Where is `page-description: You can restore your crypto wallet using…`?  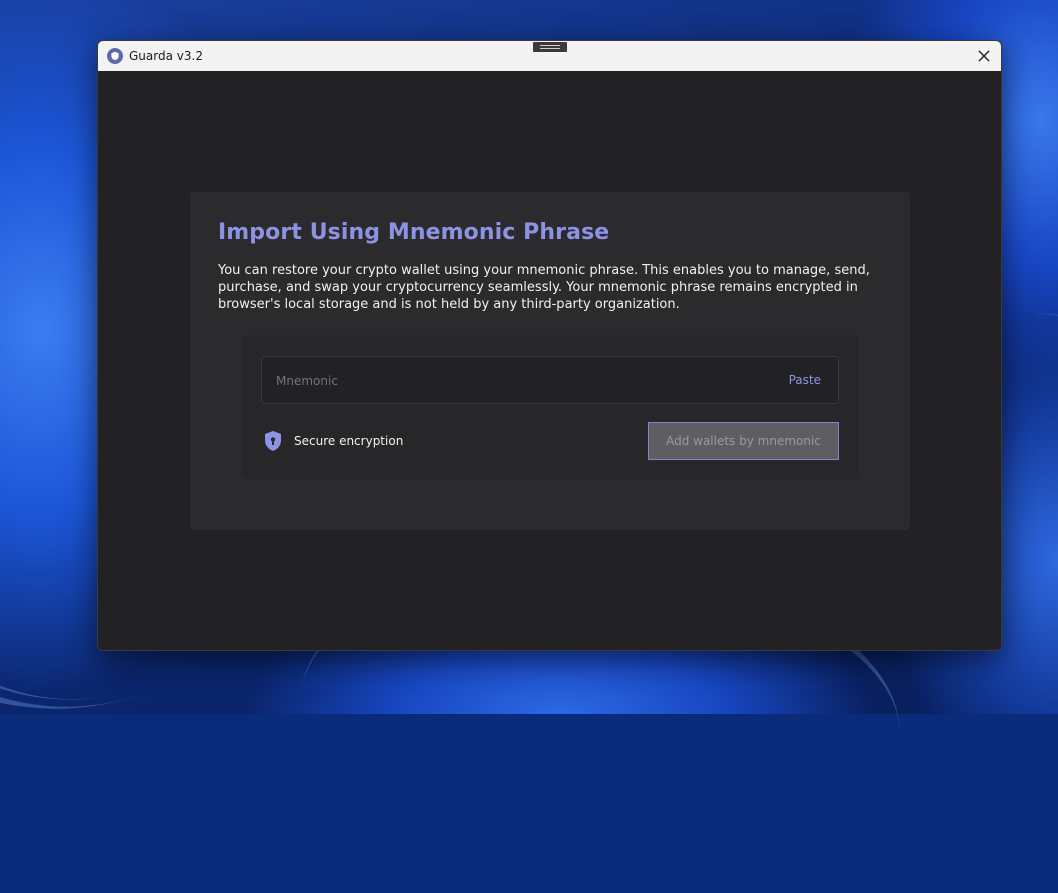
page-description: You can restore your crypto wallet using… is located at coordinates (544, 287).